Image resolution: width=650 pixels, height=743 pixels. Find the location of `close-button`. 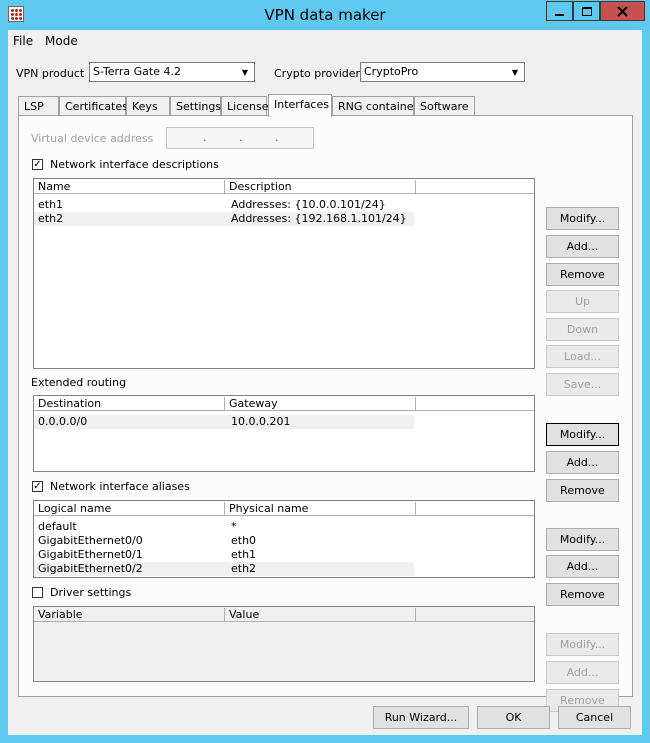

close-button is located at coordinates (622, 11).